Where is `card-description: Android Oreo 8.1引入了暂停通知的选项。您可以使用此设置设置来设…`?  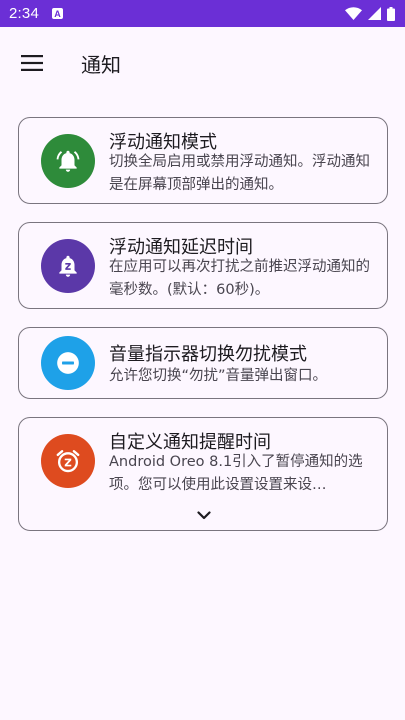 card-description: Android Oreo 8.1引入了暂停通知的选项。您可以使用此设置设置来设… is located at coordinates (236, 473).